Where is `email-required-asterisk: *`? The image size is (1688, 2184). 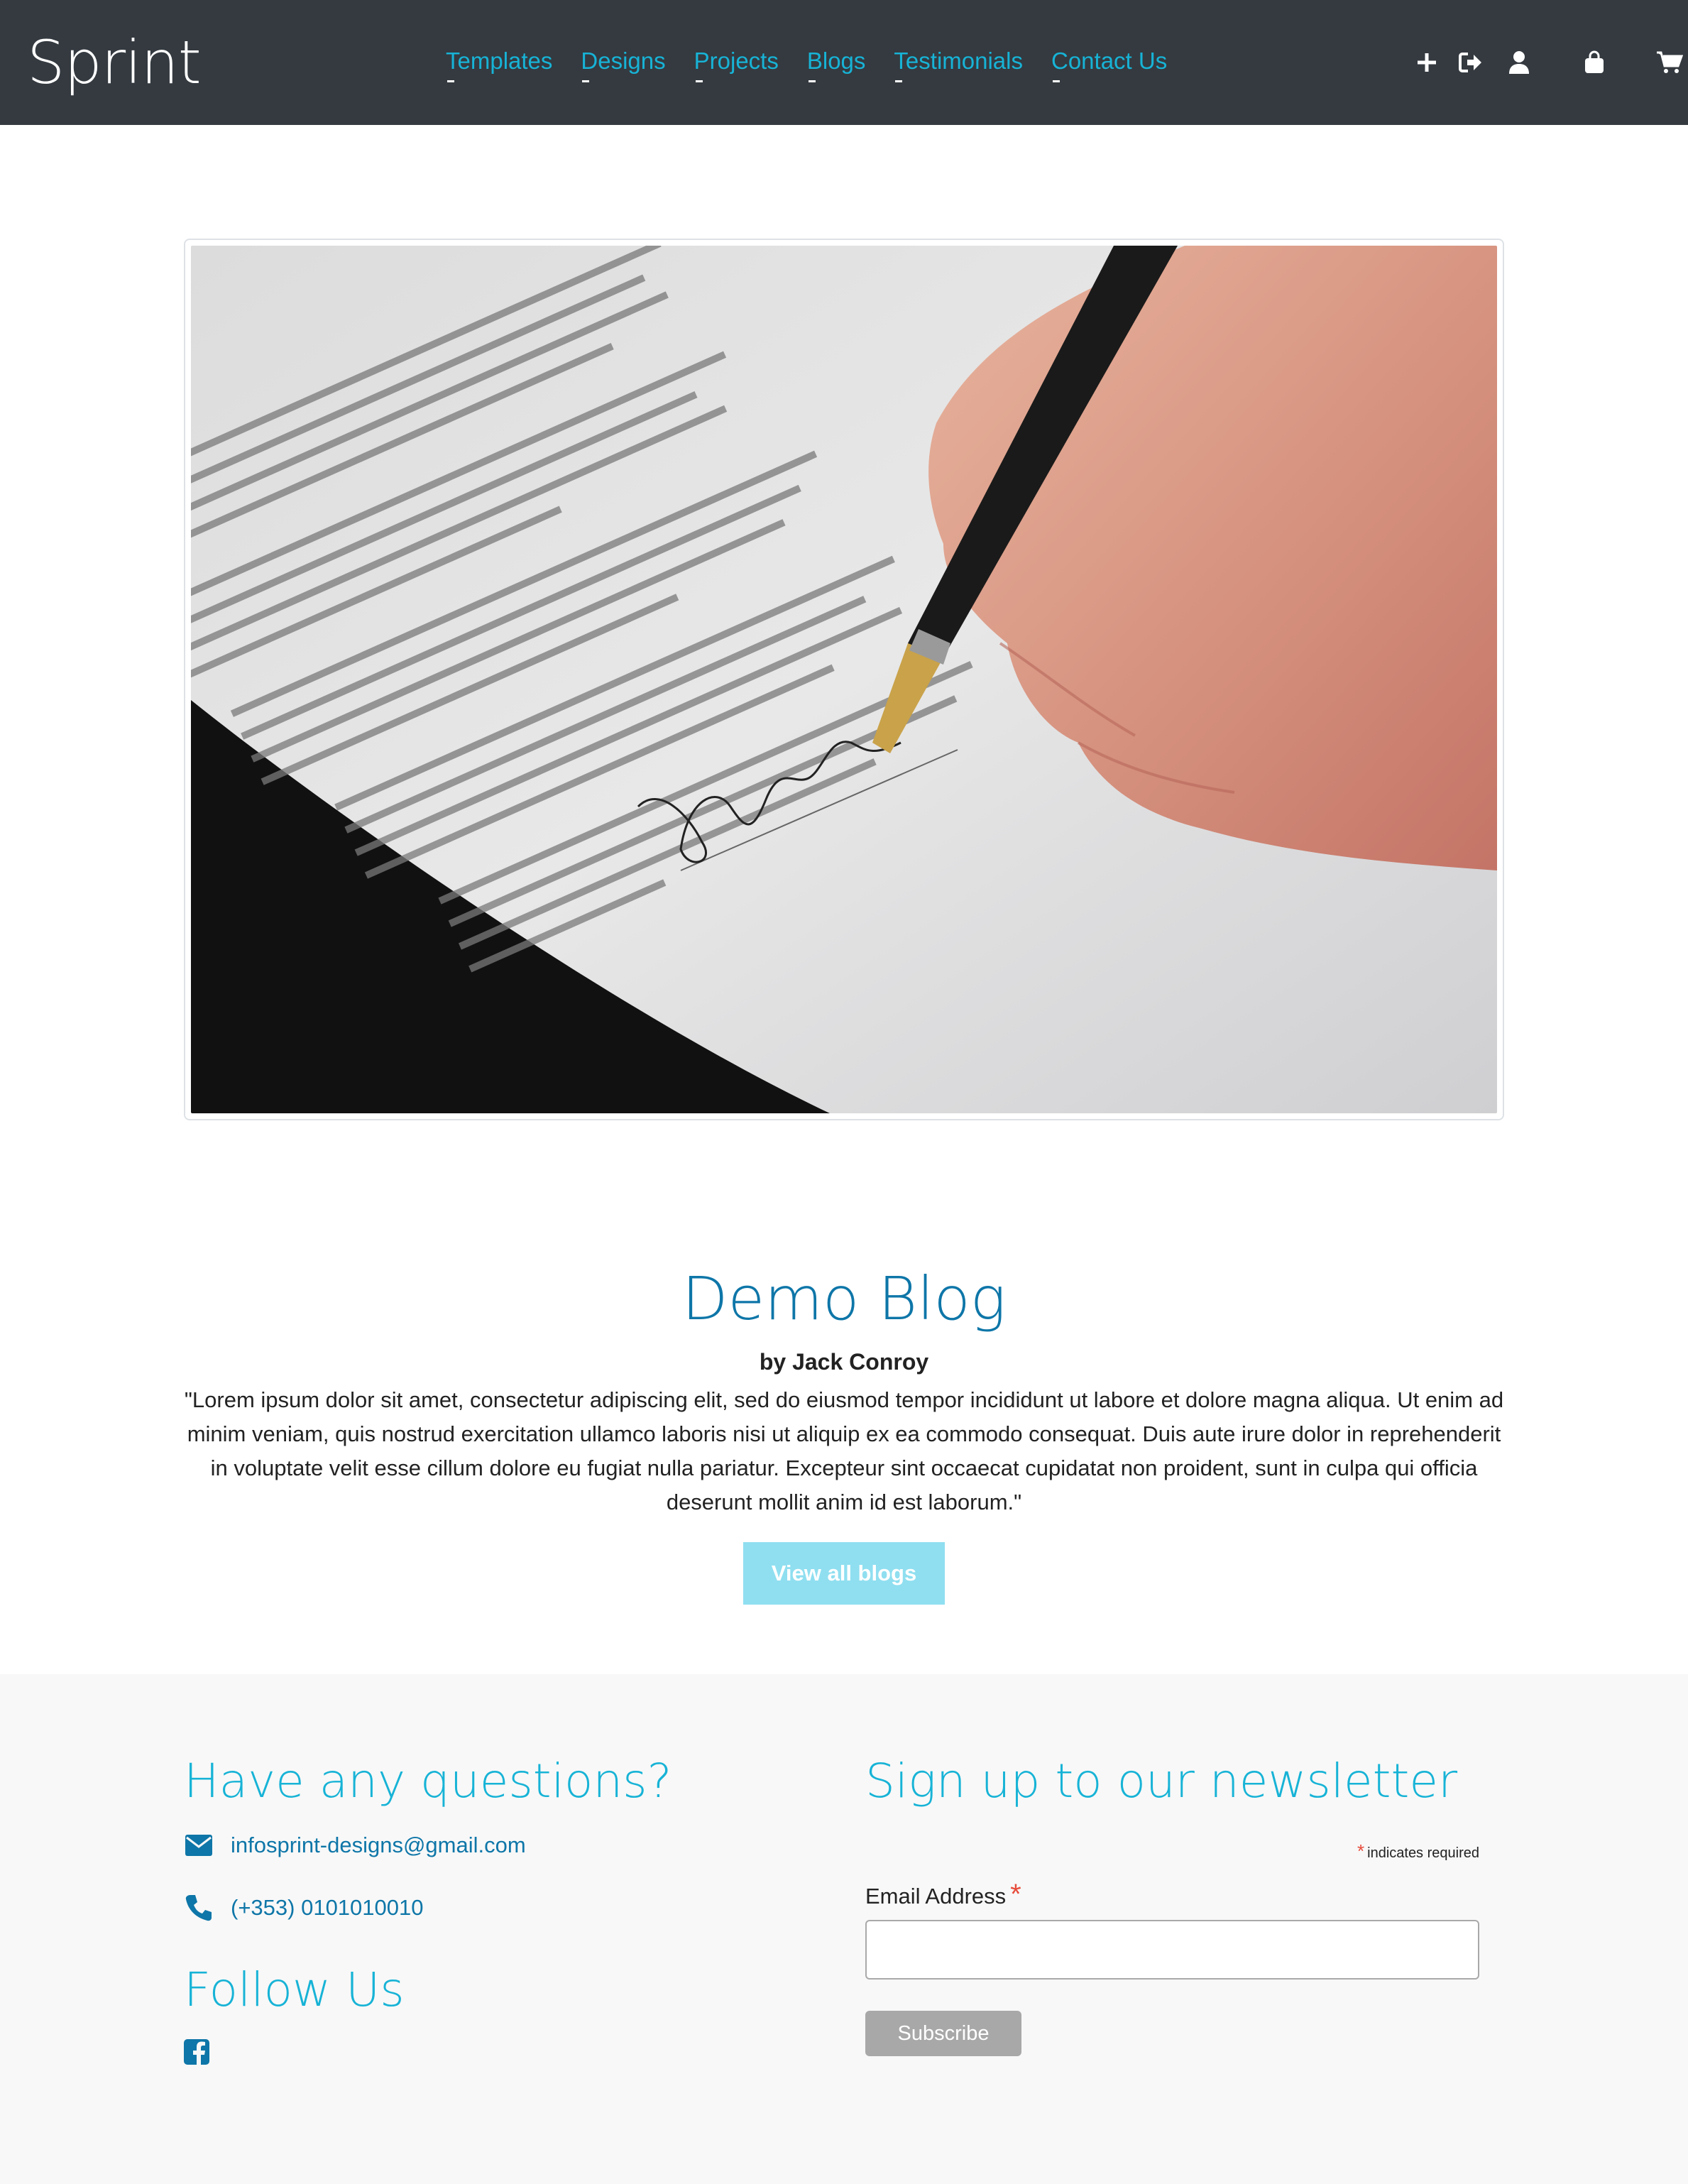 email-required-asterisk: * is located at coordinates (1015, 1895).